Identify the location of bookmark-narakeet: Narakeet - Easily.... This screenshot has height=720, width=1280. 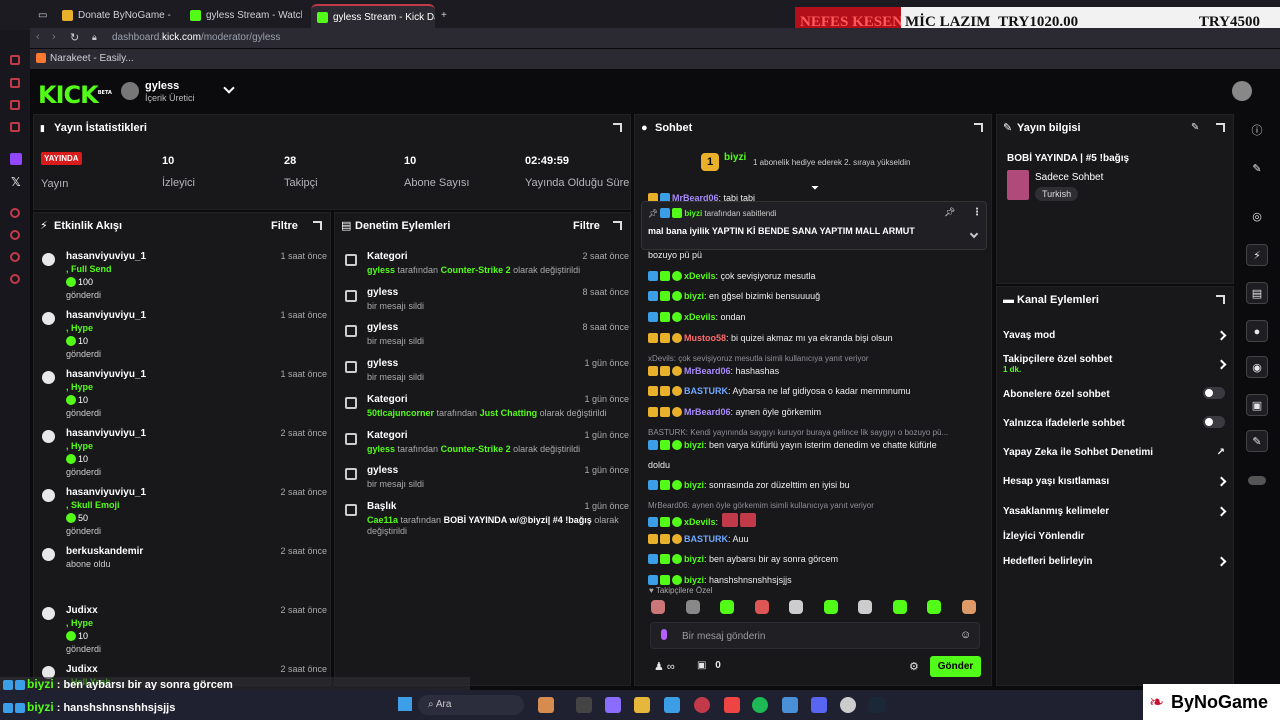
(92, 58).